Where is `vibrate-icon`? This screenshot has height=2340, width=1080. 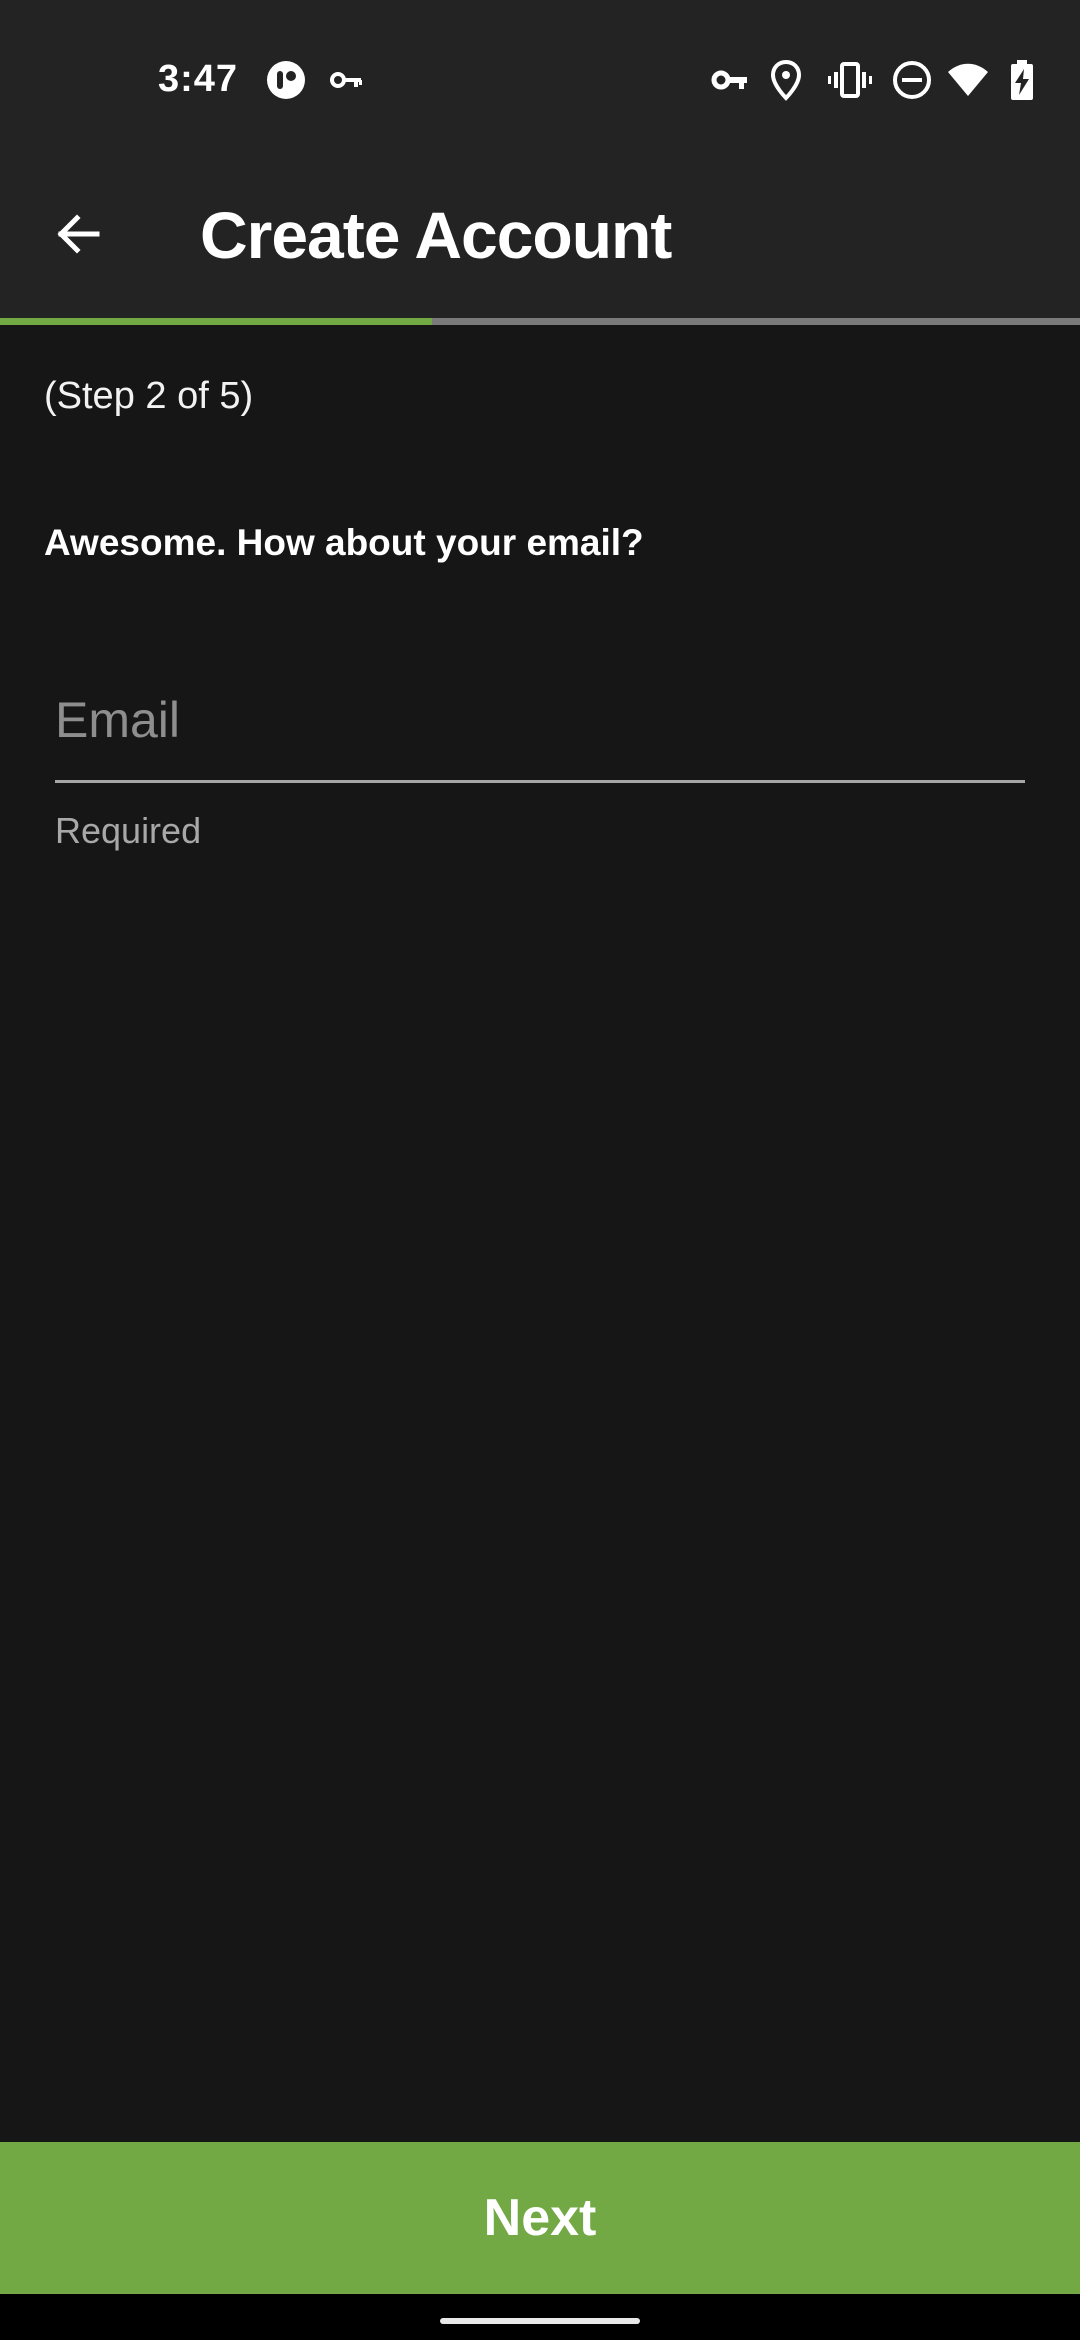 vibrate-icon is located at coordinates (850, 80).